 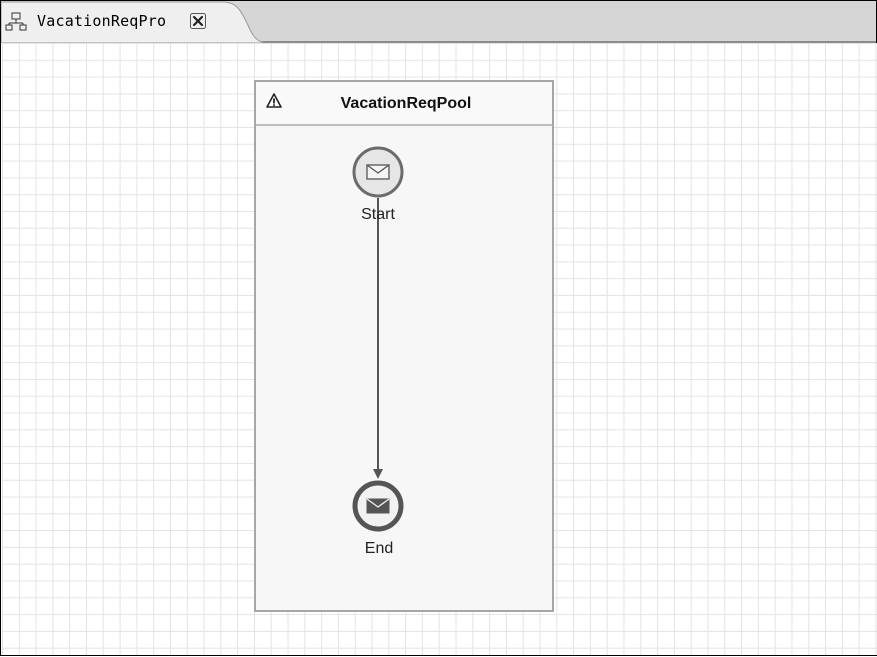 I want to click on pool-title: VacationReqPool, so click(x=406, y=103).